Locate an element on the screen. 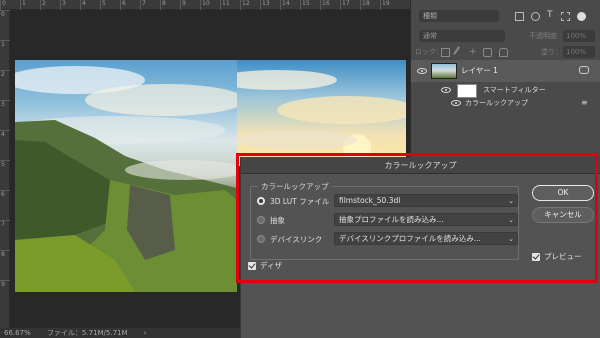 This screenshot has width=600, height=338. radio-abstract is located at coordinates (261, 220).